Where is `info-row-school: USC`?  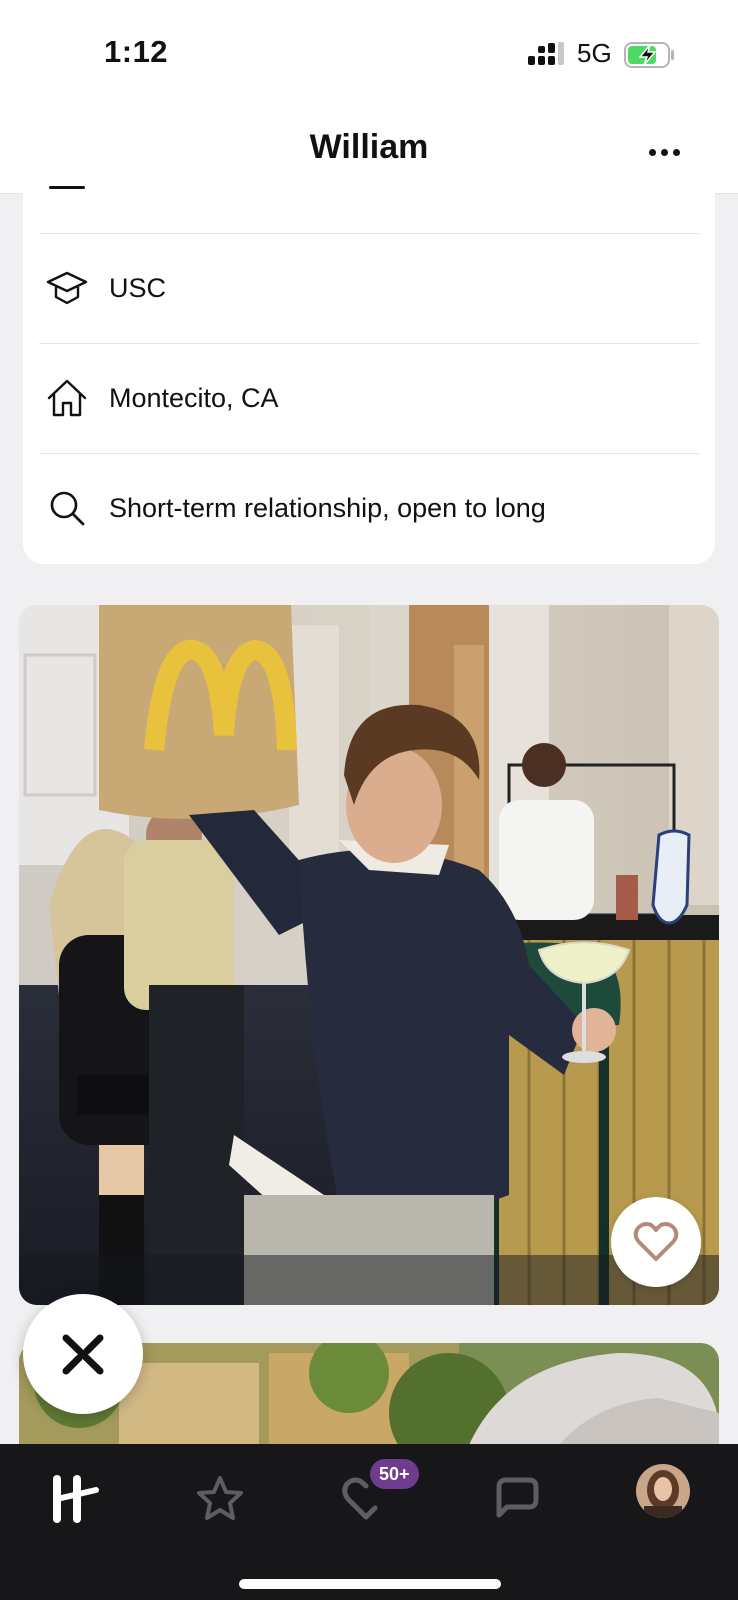 info-row-school: USC is located at coordinates (369, 288).